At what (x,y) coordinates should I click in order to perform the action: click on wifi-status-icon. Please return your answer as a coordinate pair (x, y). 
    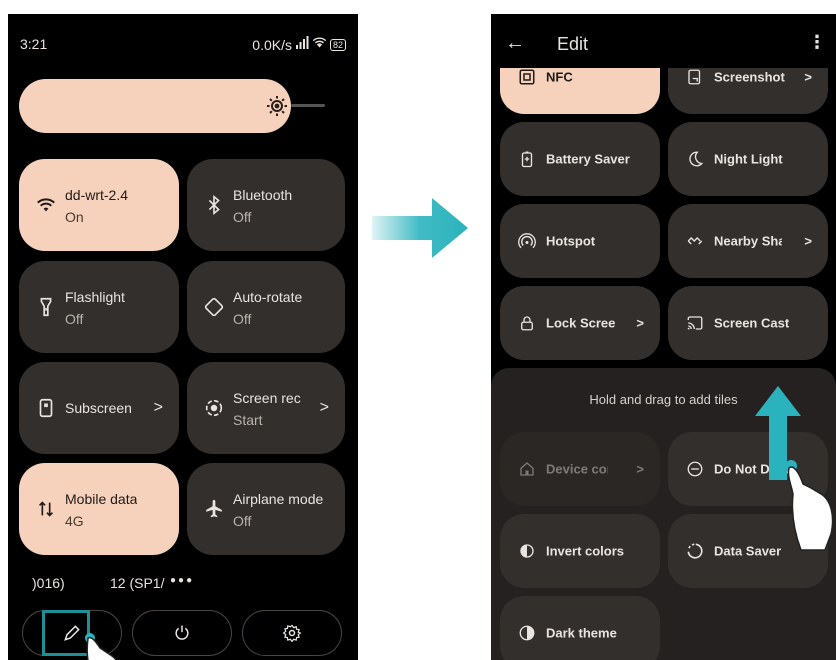
    Looking at the image, I should click on (319, 45).